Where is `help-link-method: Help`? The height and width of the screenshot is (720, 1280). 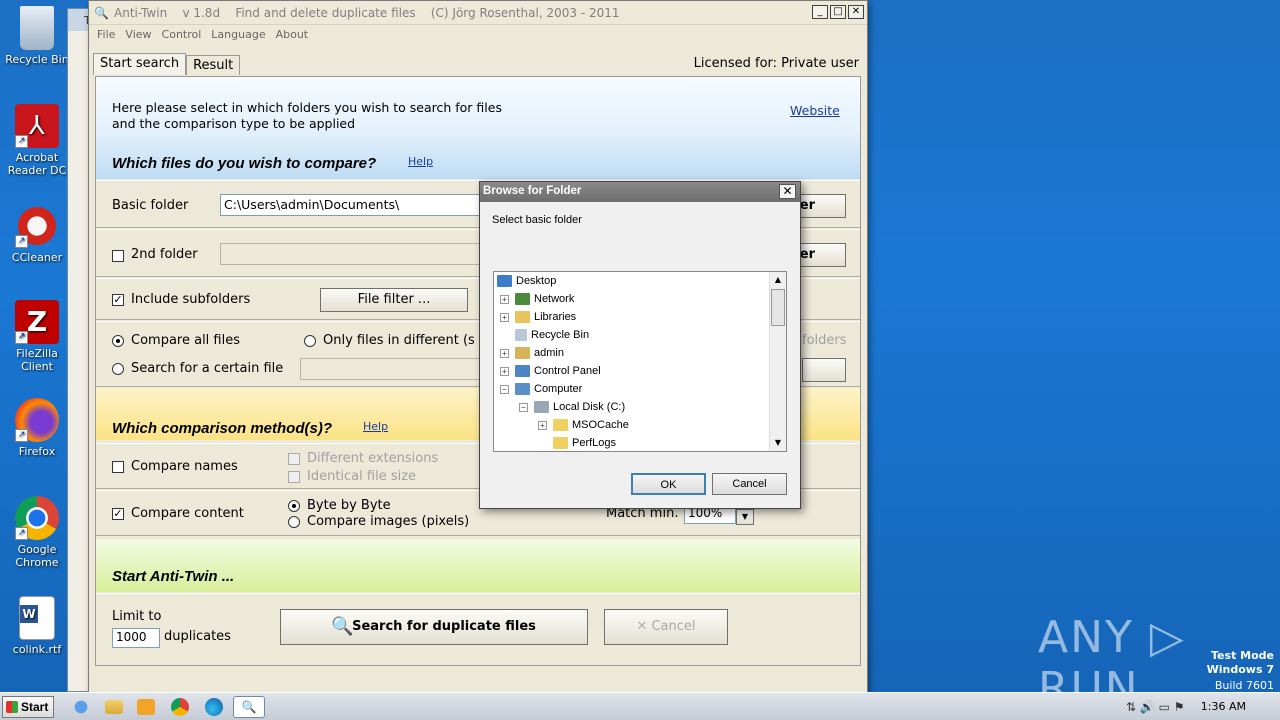
help-link-method: Help is located at coordinates (375, 426).